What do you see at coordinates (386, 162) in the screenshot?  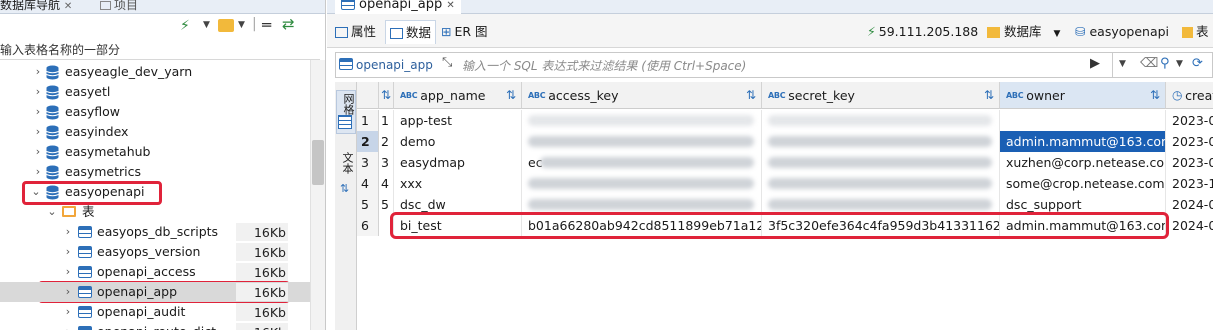 I see `table-cell-id: 3` at bounding box center [386, 162].